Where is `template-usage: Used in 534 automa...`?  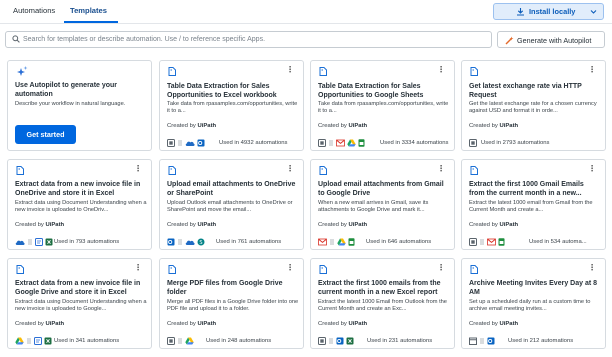
template-usage: Used in 534 automa... is located at coordinates (558, 242).